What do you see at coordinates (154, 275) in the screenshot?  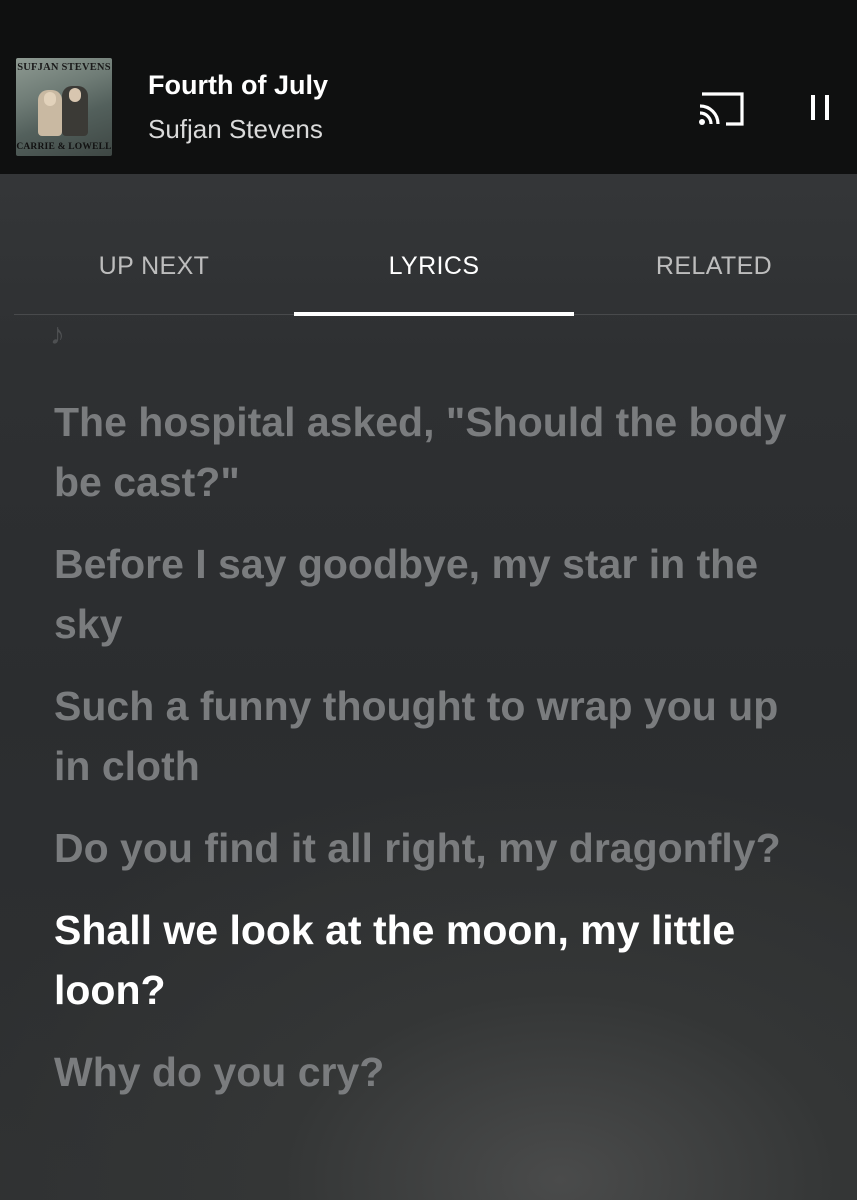 I see `tab-up-next: UP NEXT` at bounding box center [154, 275].